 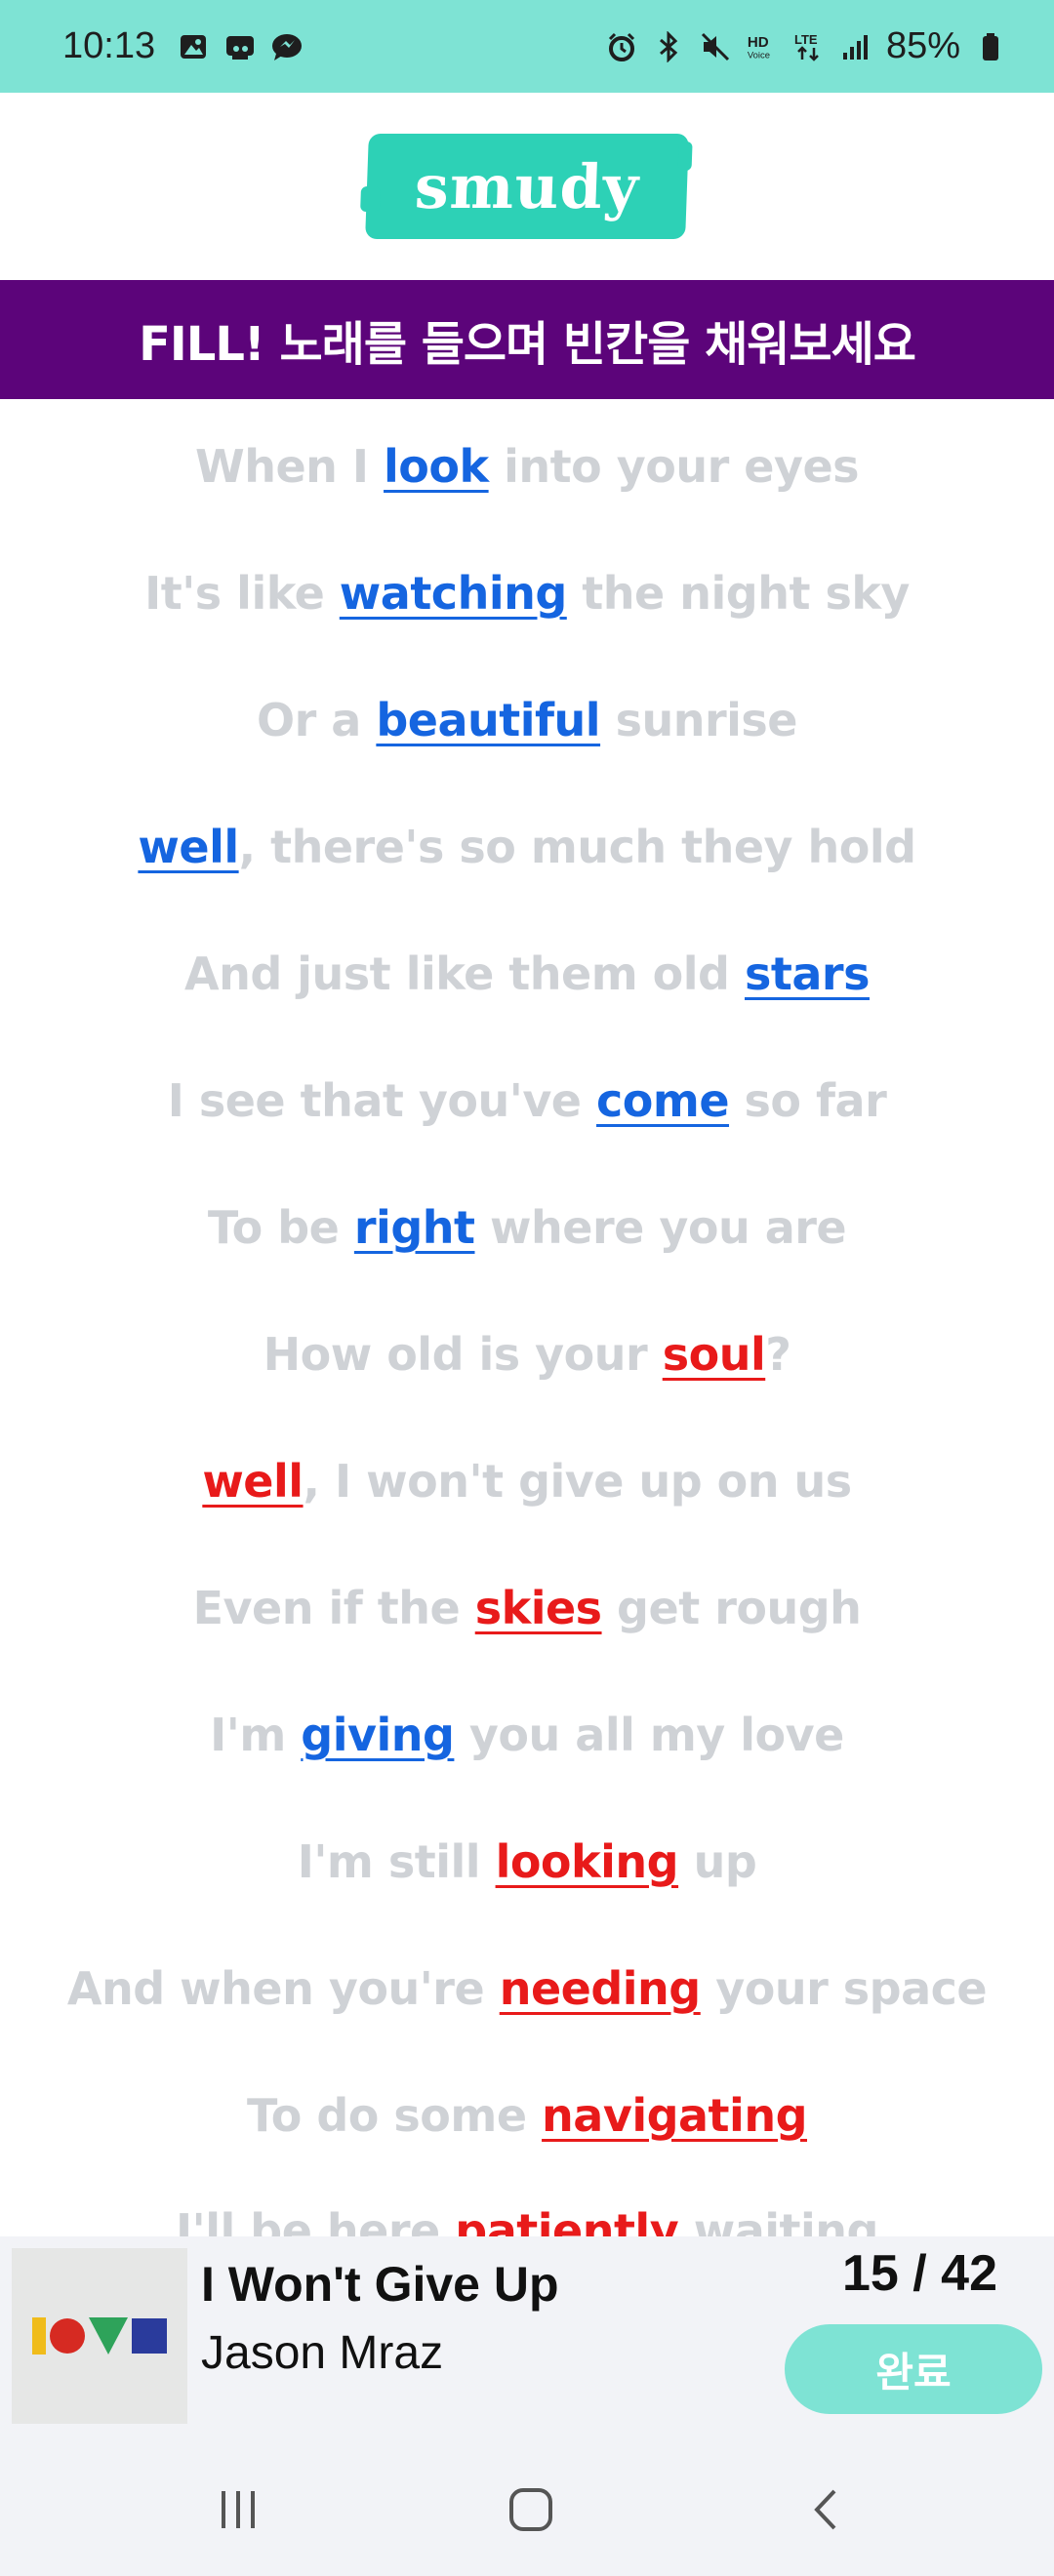 I want to click on lyric-line: I see that you've come so far, so click(x=527, y=1100).